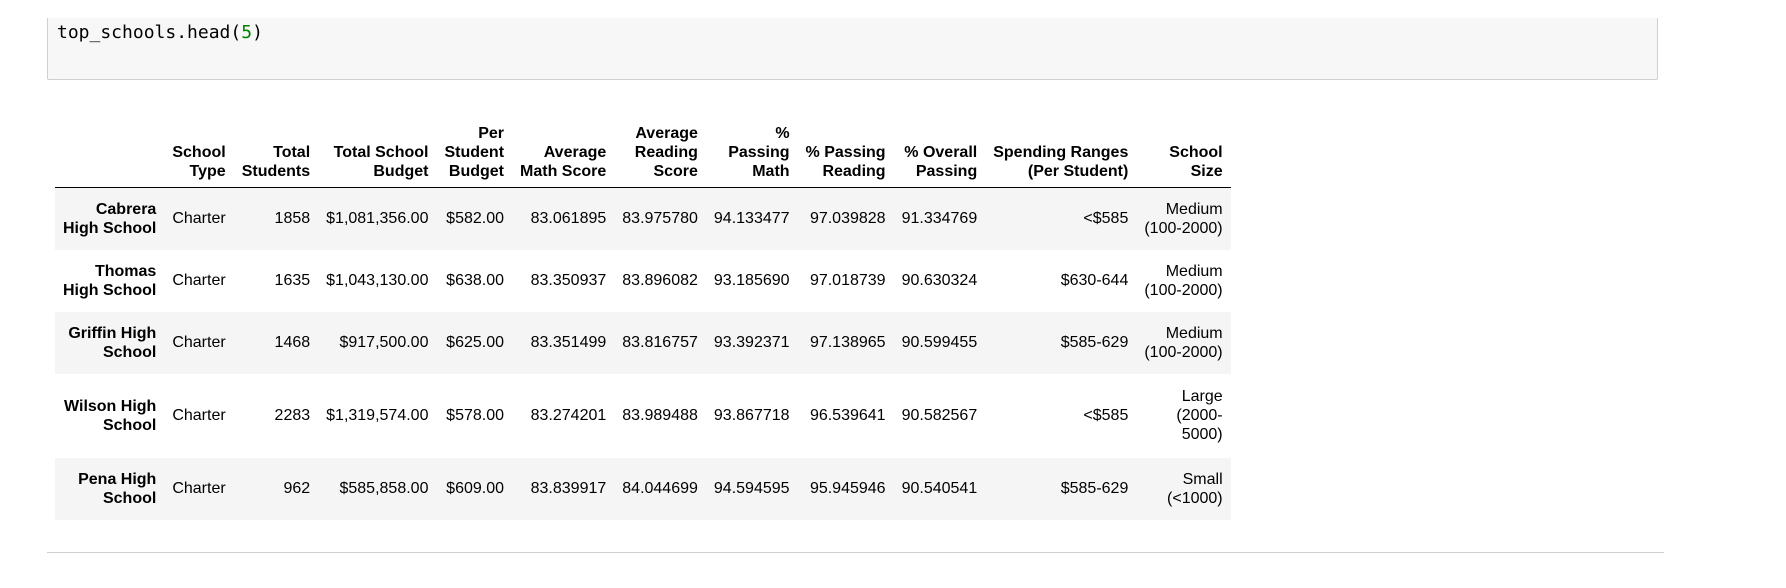 This screenshot has width=1786, height=588. I want to click on table-cell: 83.975780, so click(660, 219).